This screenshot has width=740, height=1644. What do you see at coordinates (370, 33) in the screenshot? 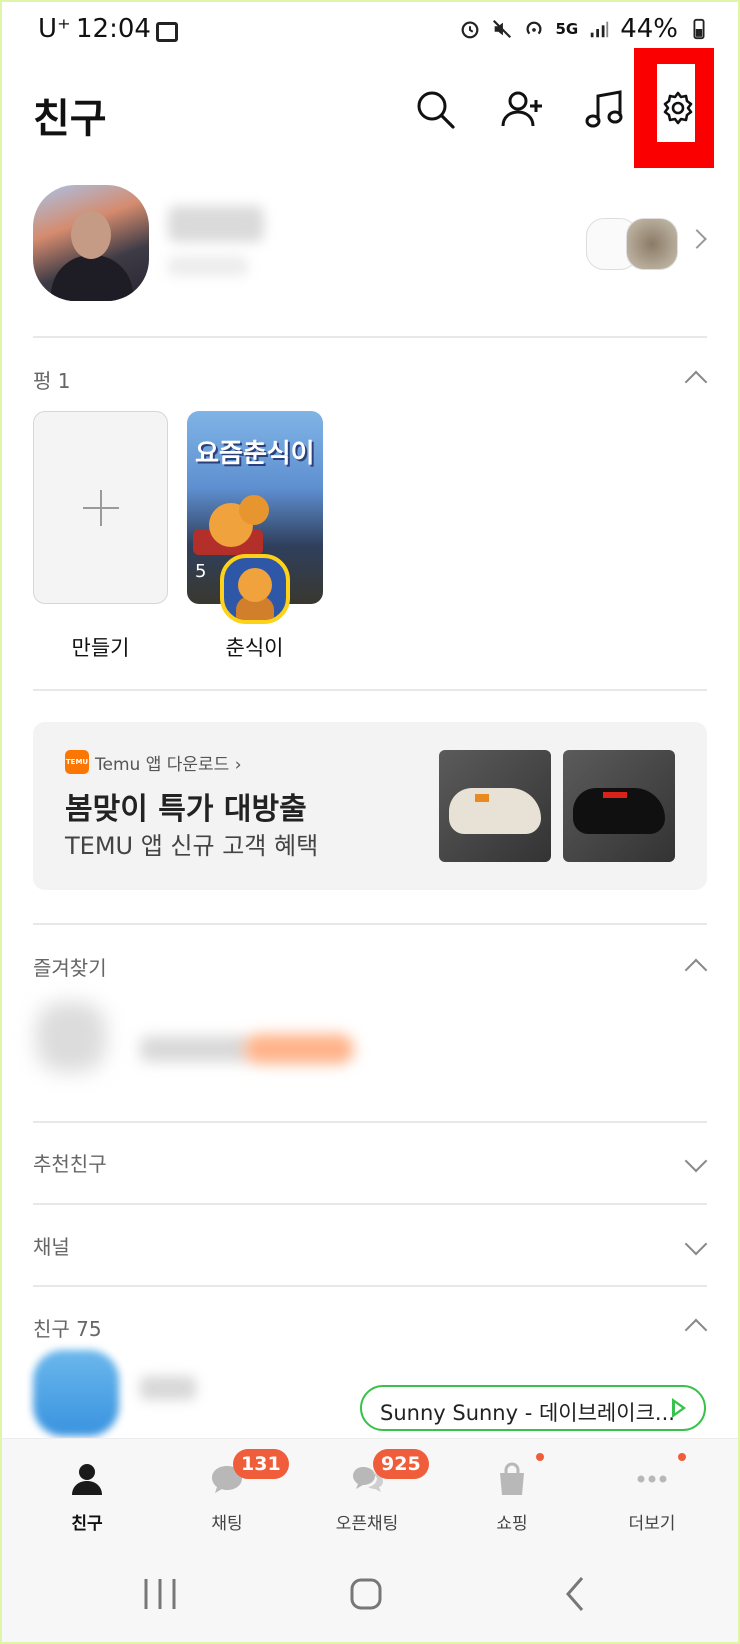
I see `status-bar: U⁺ 12:04 5G 44%` at bounding box center [370, 33].